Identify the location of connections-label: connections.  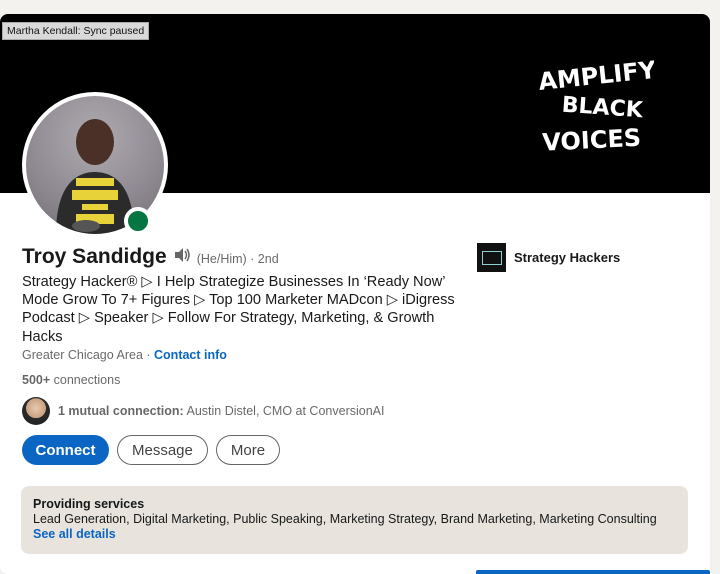
(85, 380).